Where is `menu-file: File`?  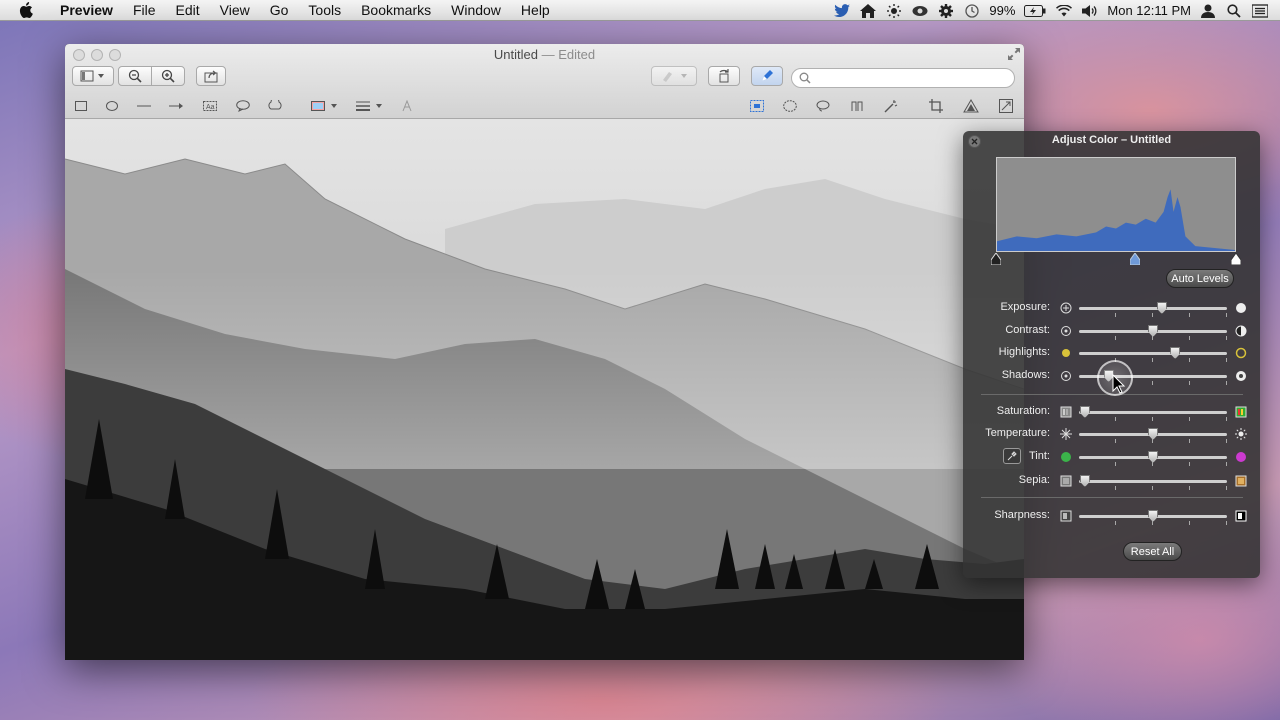
menu-file: File is located at coordinates (144, 10).